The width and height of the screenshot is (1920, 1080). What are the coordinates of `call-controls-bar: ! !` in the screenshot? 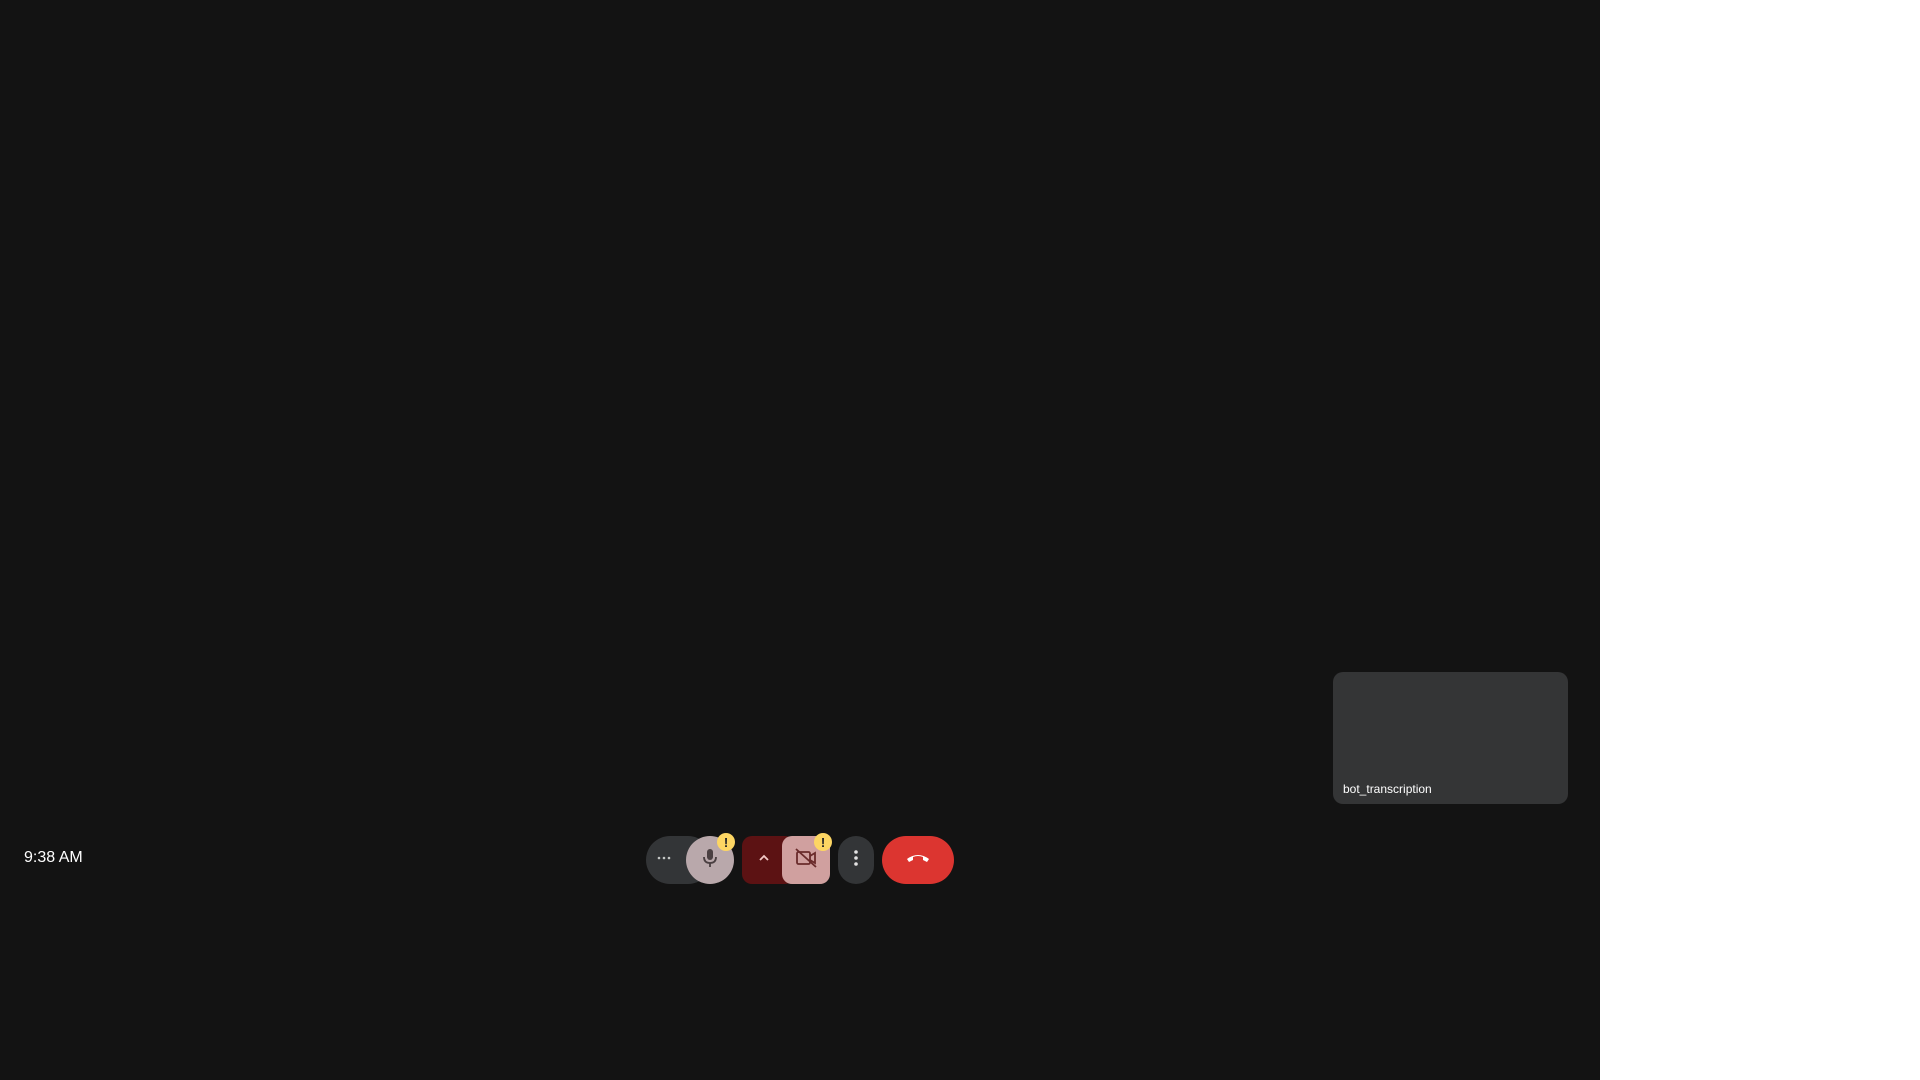 It's located at (800, 858).